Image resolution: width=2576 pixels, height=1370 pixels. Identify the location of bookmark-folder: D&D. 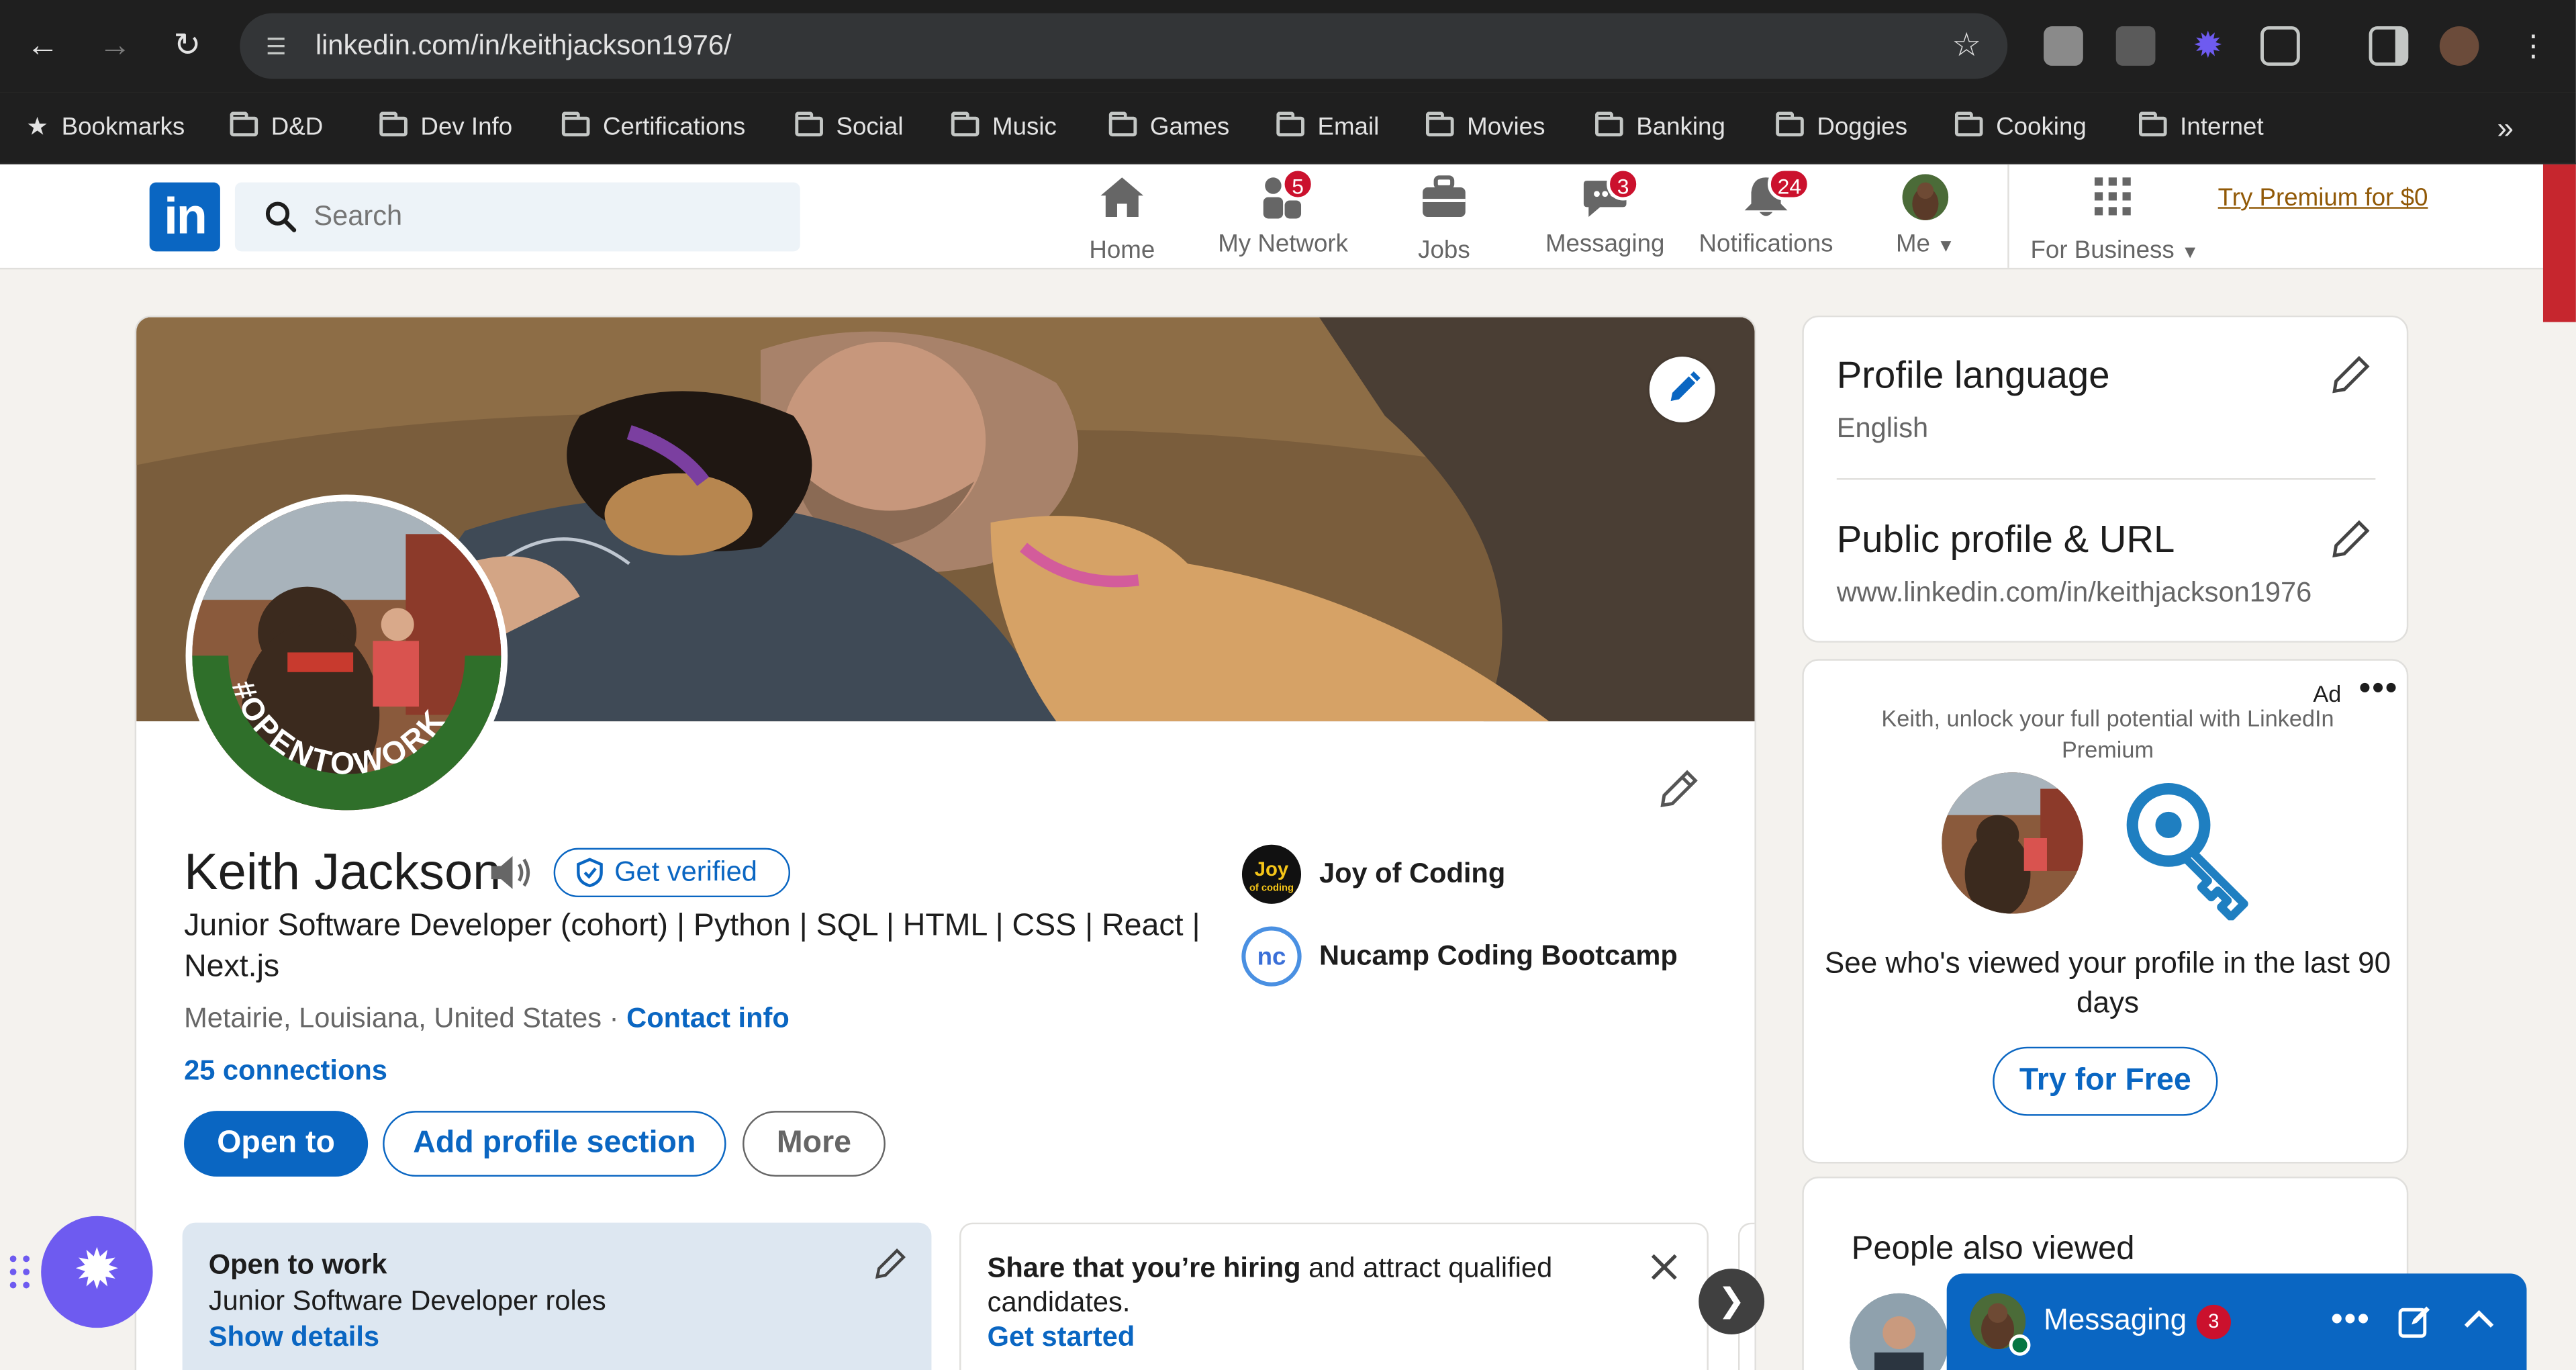
(276, 128).